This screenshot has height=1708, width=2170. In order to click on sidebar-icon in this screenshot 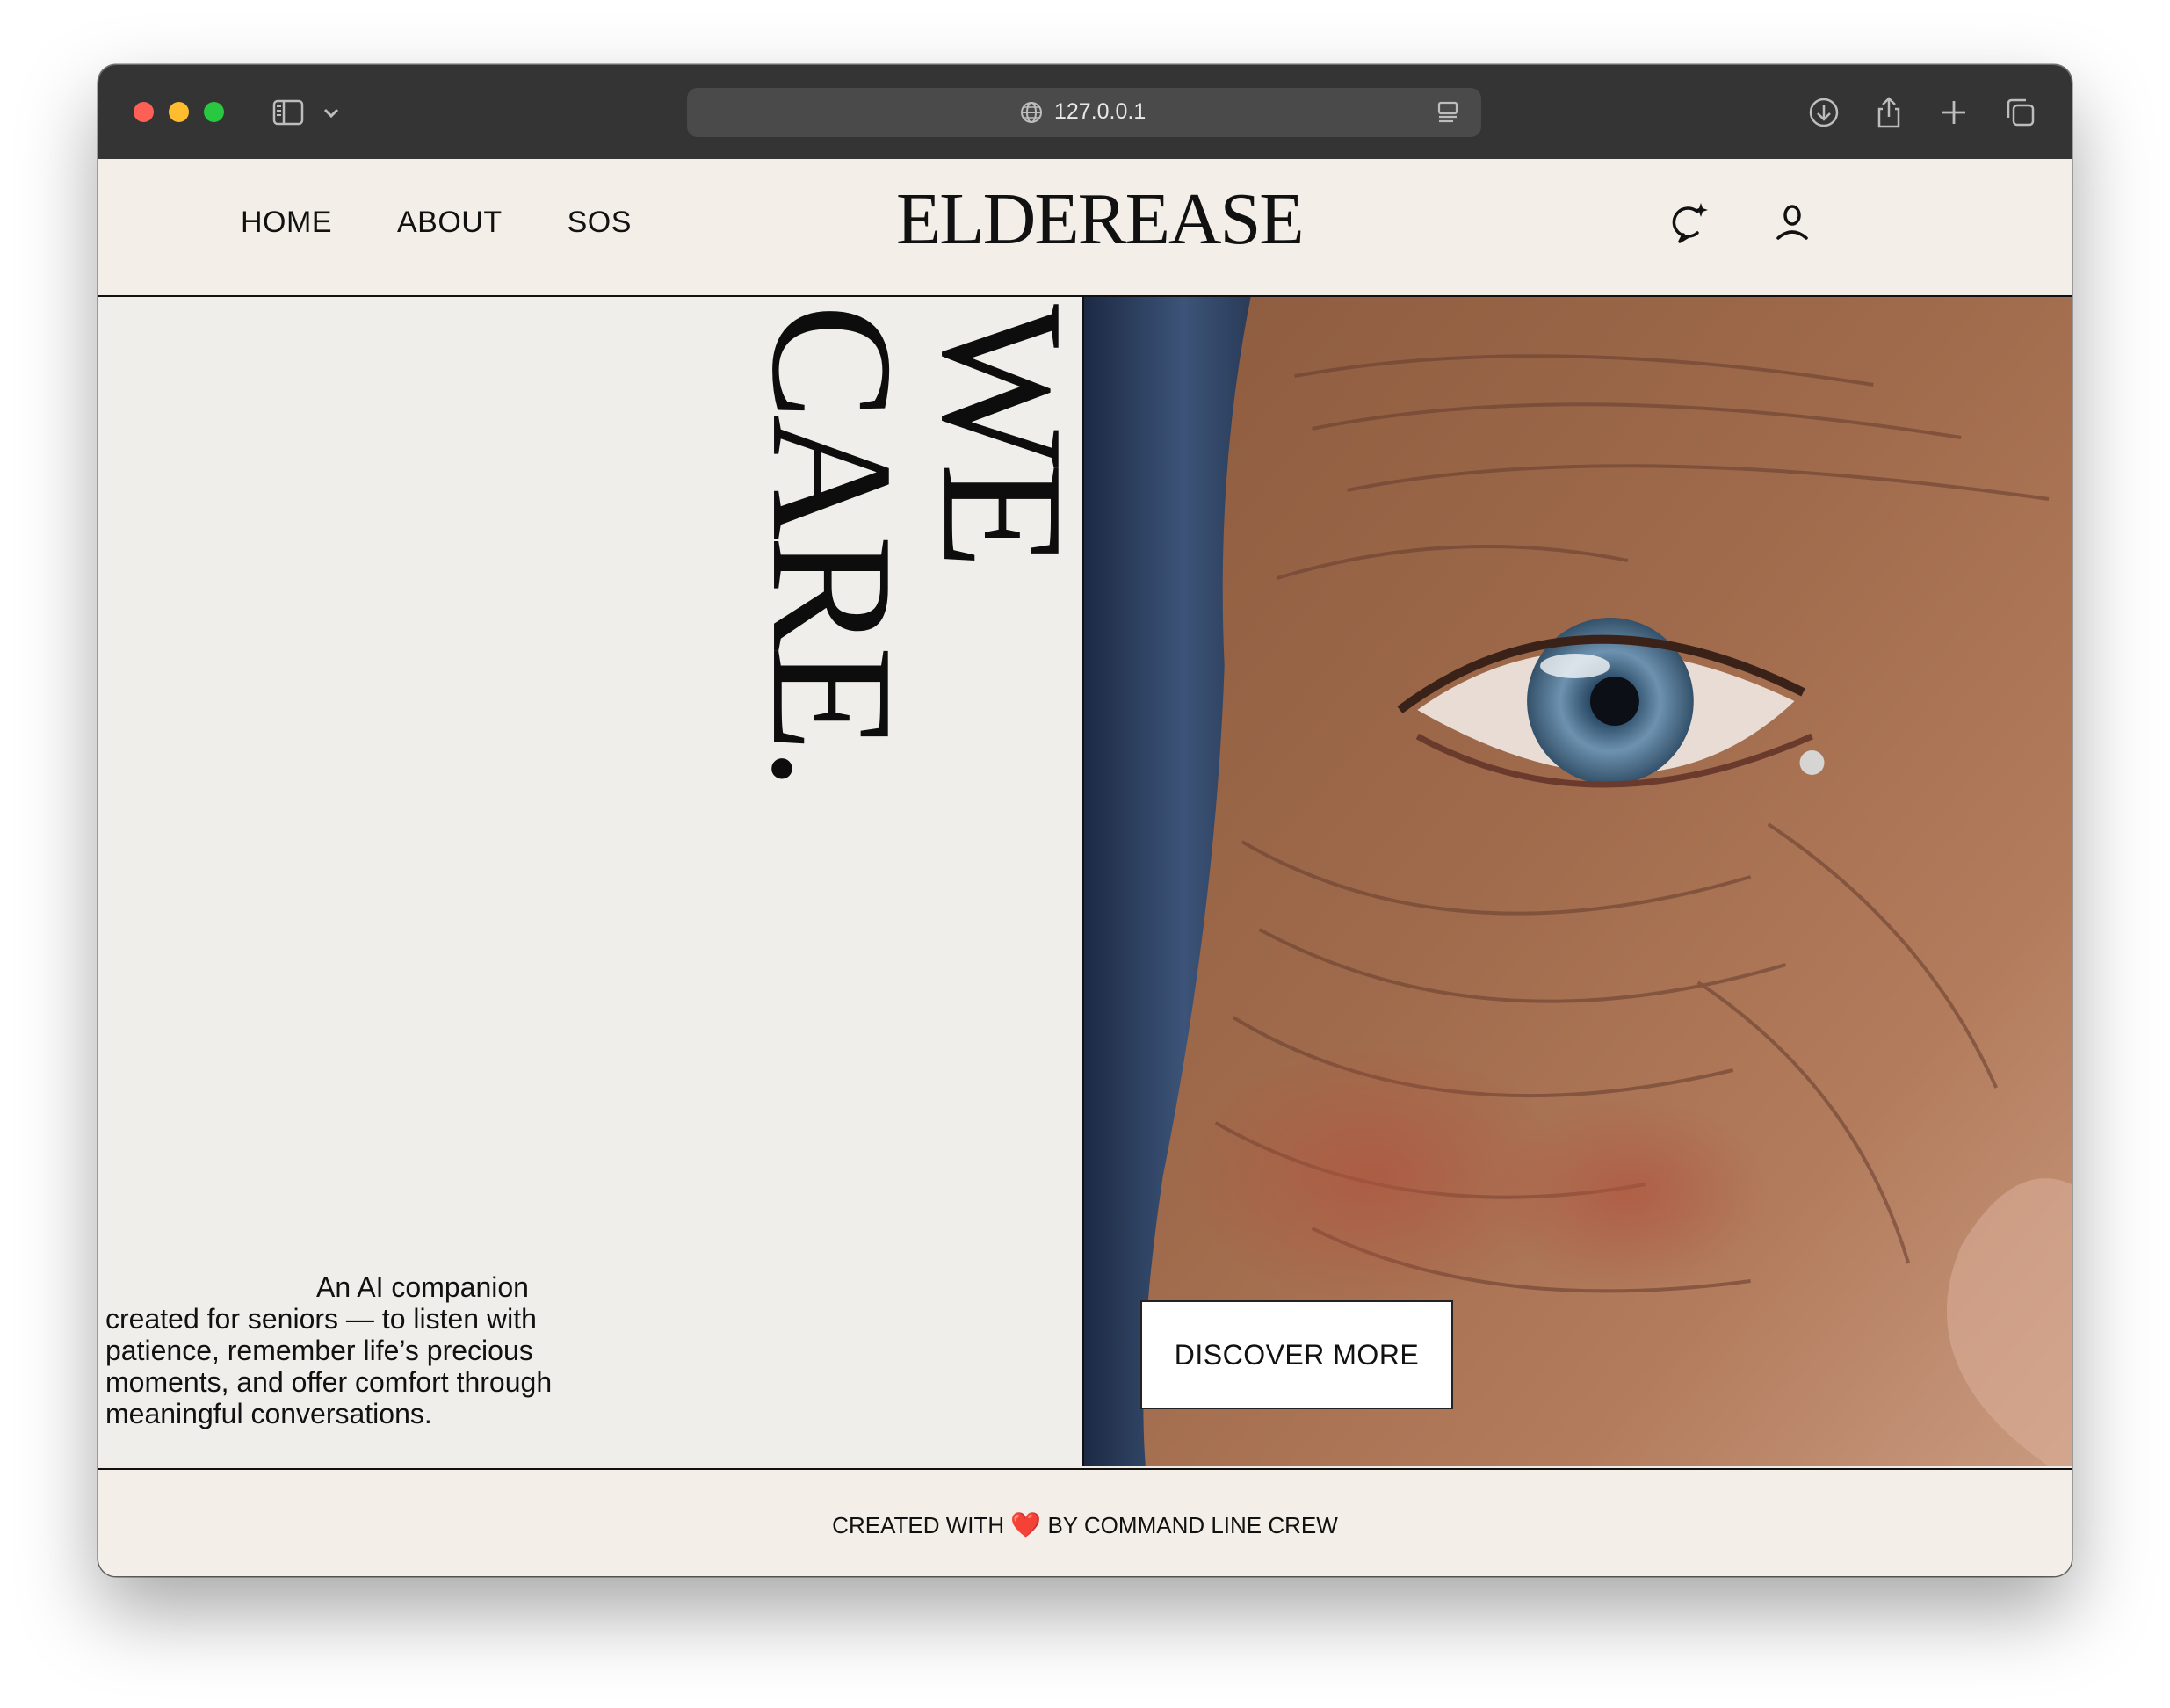, I will do `click(288, 112)`.